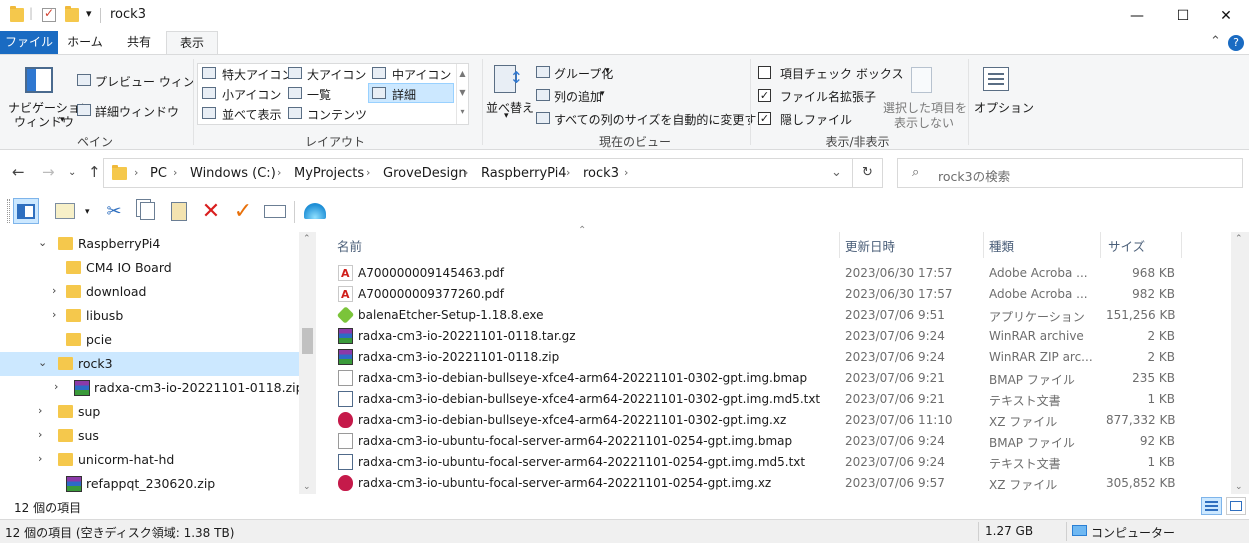  Describe the element at coordinates (421, 74) in the screenshot. I see `layout-medium-icons: 中アイコン` at that location.